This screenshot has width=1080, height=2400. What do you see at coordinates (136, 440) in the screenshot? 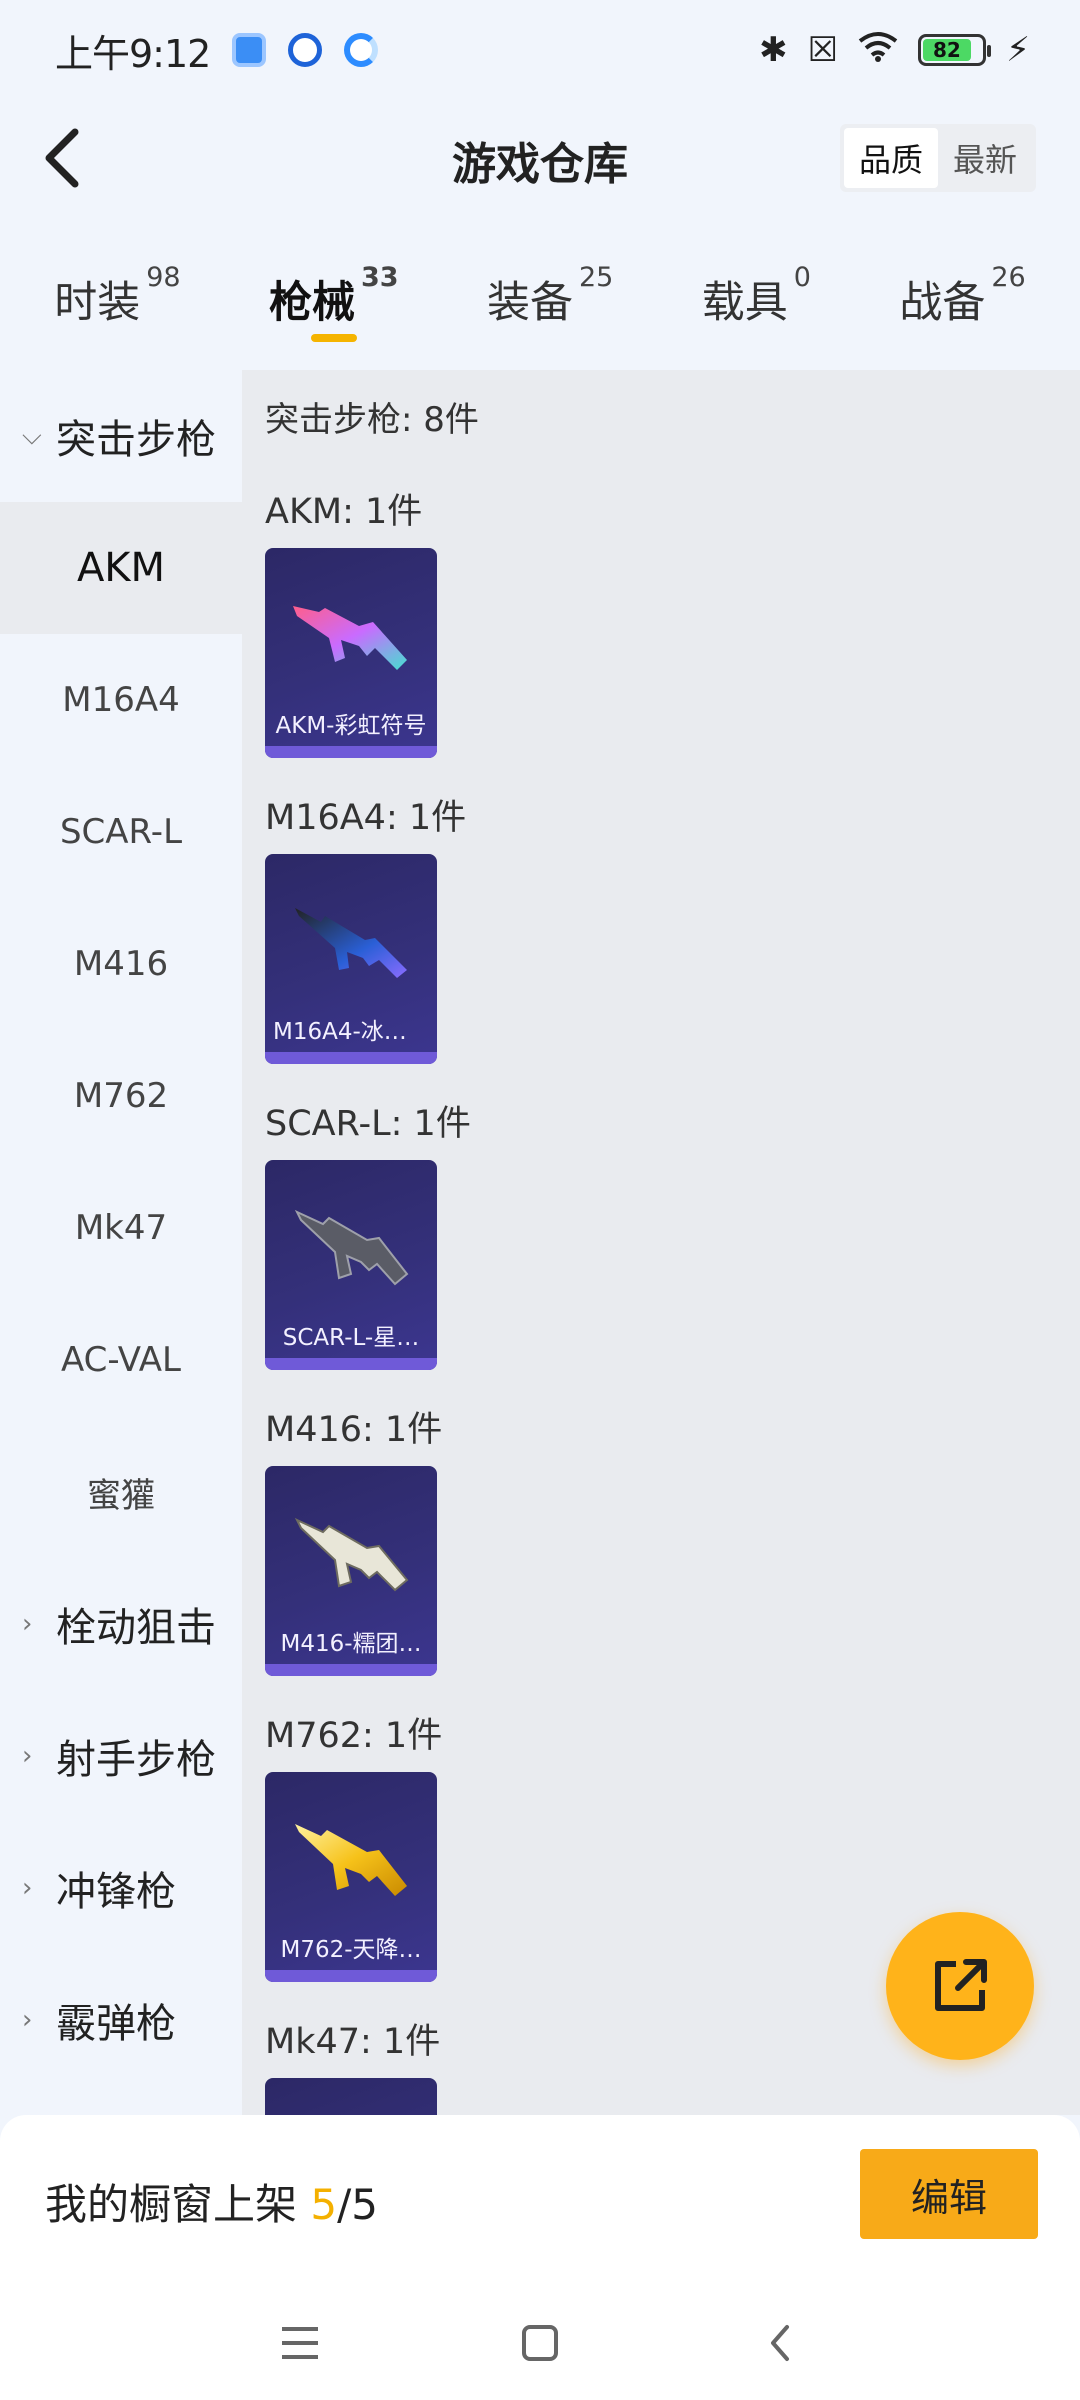
I see `sidebar-group-label: 突击步枪` at bounding box center [136, 440].